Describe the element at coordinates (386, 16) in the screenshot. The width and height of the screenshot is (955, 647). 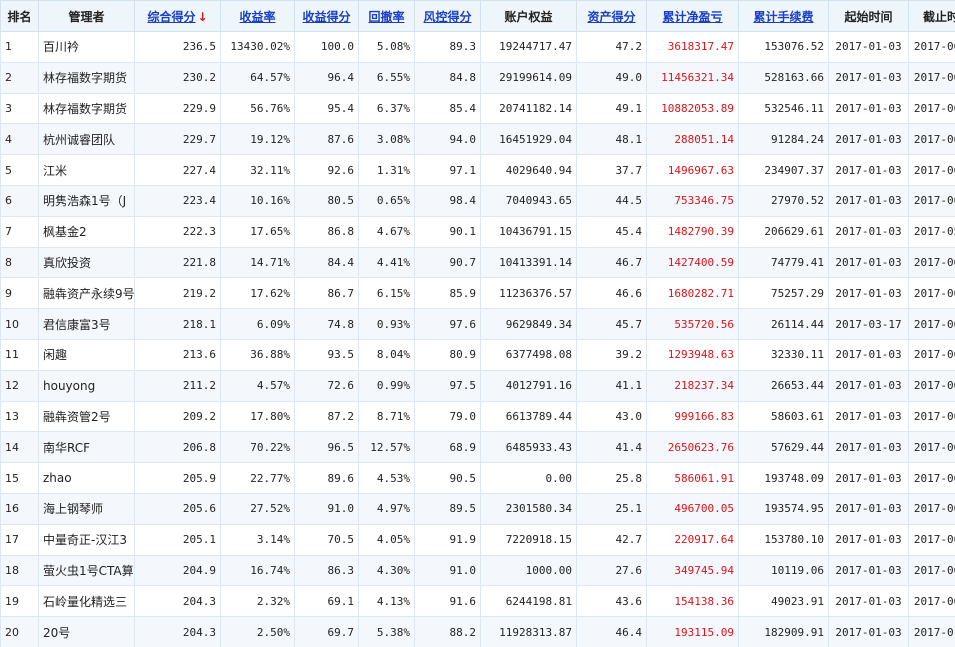
I see `sort-drawdown: 回撤率` at that location.